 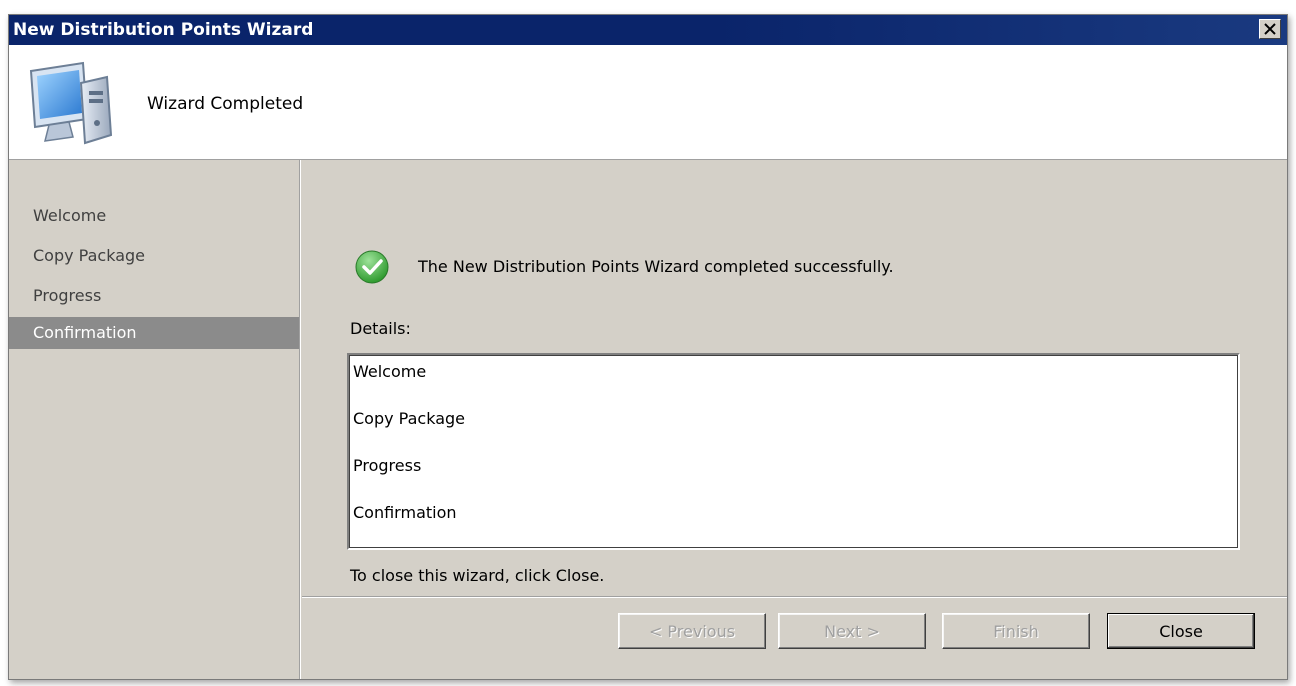 I want to click on nav-divider, so click(x=299, y=419).